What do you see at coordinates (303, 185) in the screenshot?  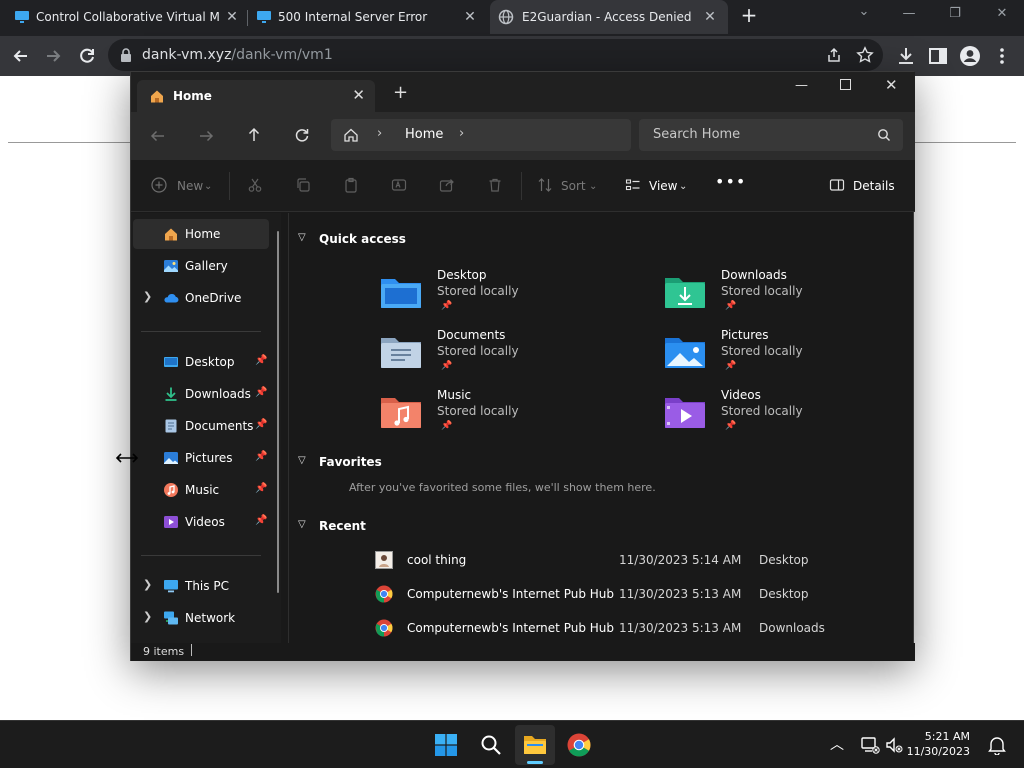 I see `copy-icon` at bounding box center [303, 185].